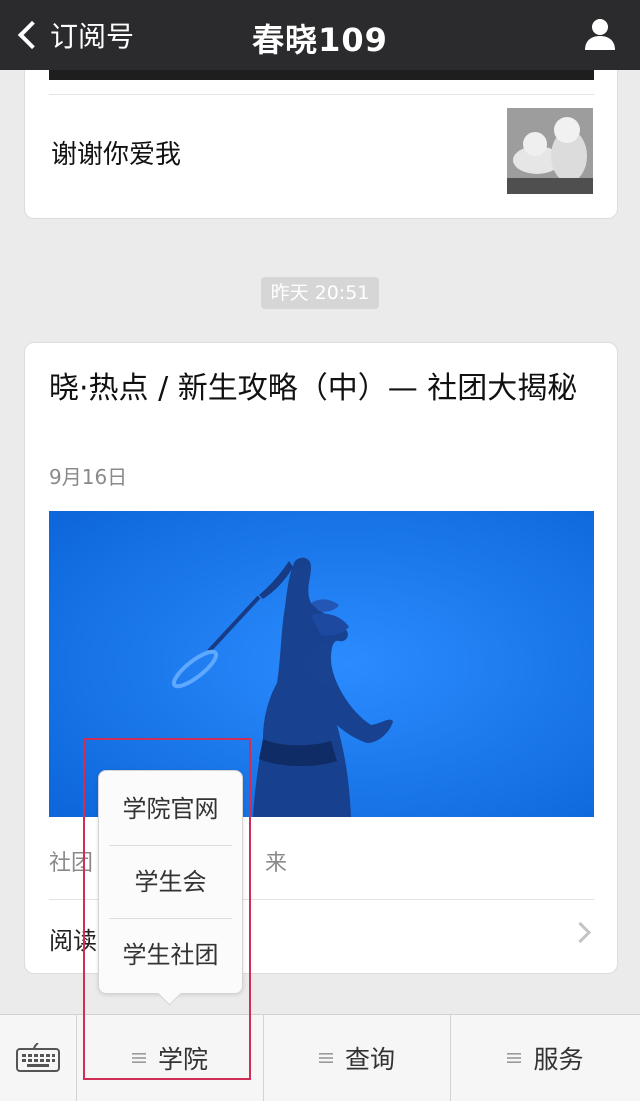 The height and width of the screenshot is (1101, 640). Describe the element at coordinates (321, 144) in the screenshot. I see `previous-message-card: 谢谢你爱我` at that location.